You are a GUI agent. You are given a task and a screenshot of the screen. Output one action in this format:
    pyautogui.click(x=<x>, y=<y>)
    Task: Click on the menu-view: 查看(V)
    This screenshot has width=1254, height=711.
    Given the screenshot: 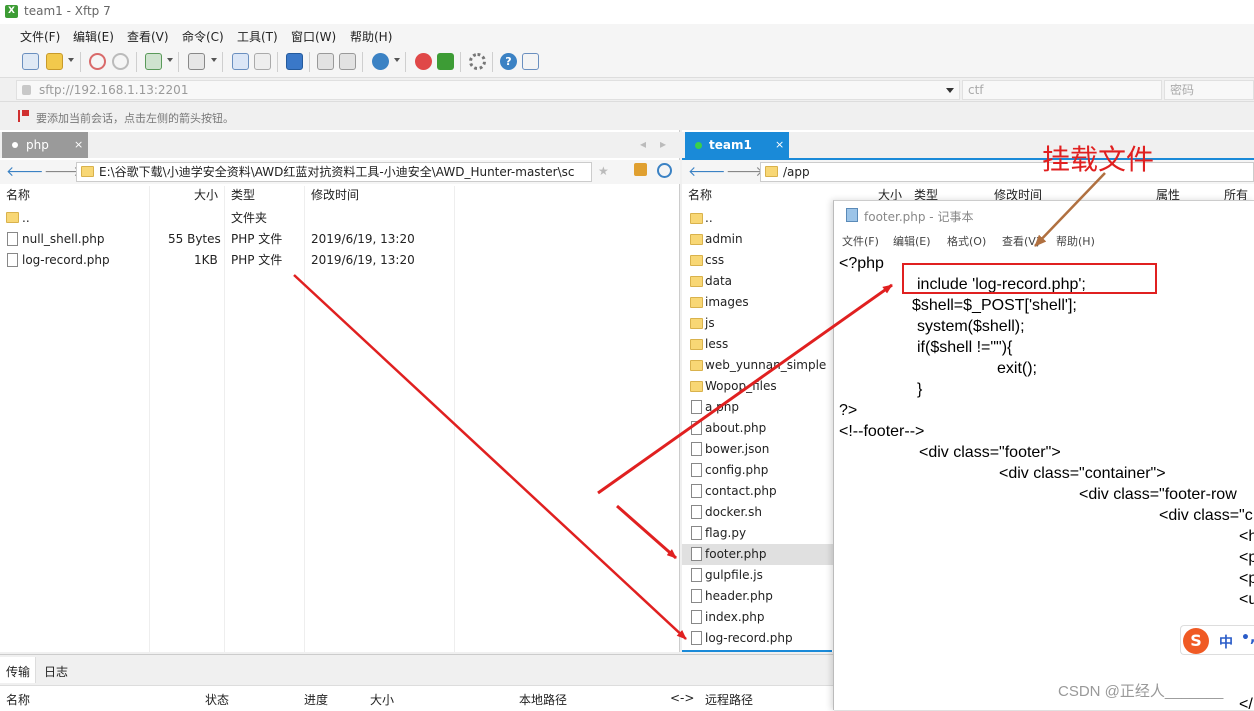 What is the action you would take?
    pyautogui.click(x=148, y=36)
    